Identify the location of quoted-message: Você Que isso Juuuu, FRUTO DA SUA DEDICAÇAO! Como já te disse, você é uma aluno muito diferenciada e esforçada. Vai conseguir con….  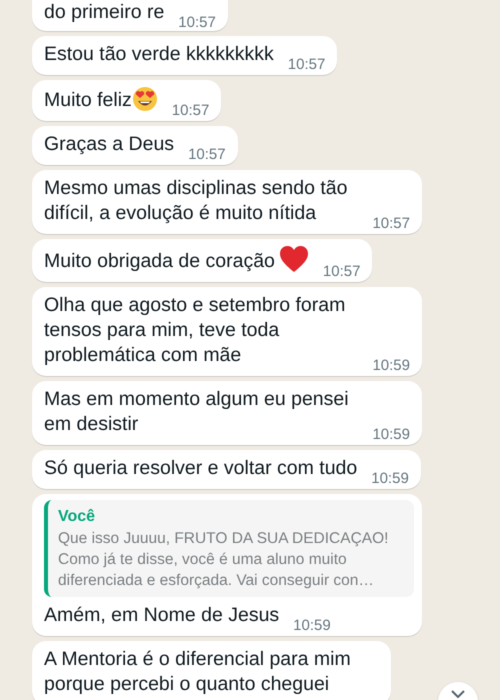
(229, 548).